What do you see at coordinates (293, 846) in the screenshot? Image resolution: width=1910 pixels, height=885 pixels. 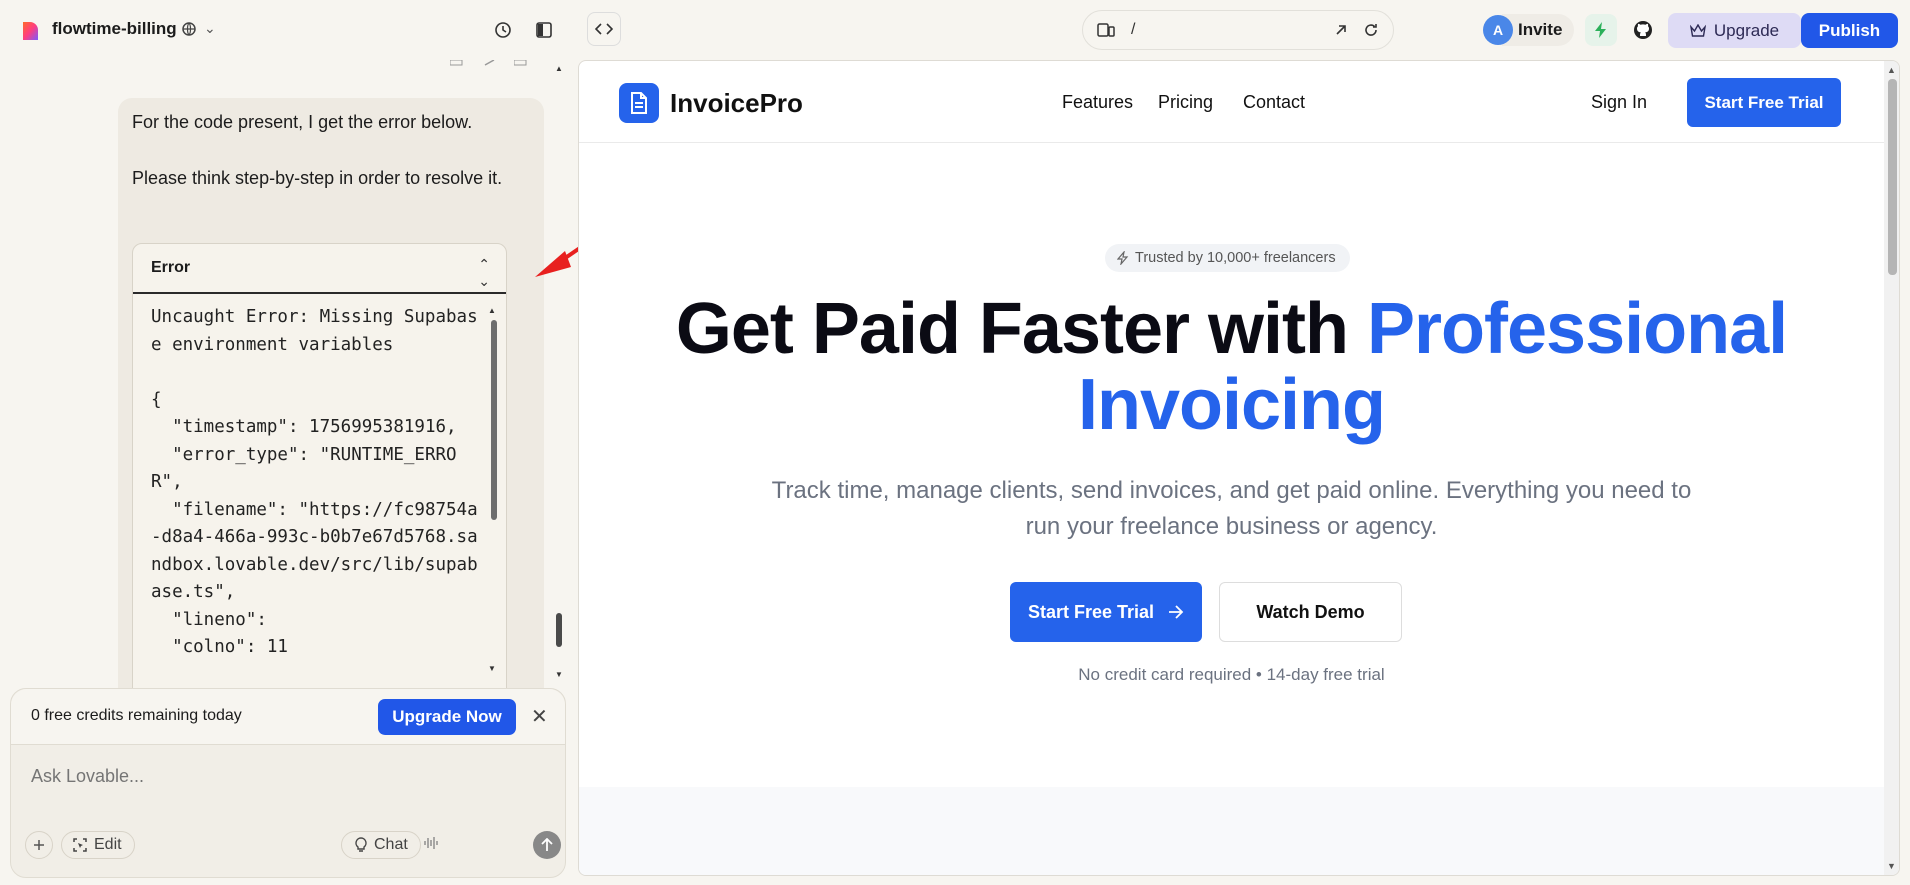 I see `composer-toolbar: Edit Chat` at bounding box center [293, 846].